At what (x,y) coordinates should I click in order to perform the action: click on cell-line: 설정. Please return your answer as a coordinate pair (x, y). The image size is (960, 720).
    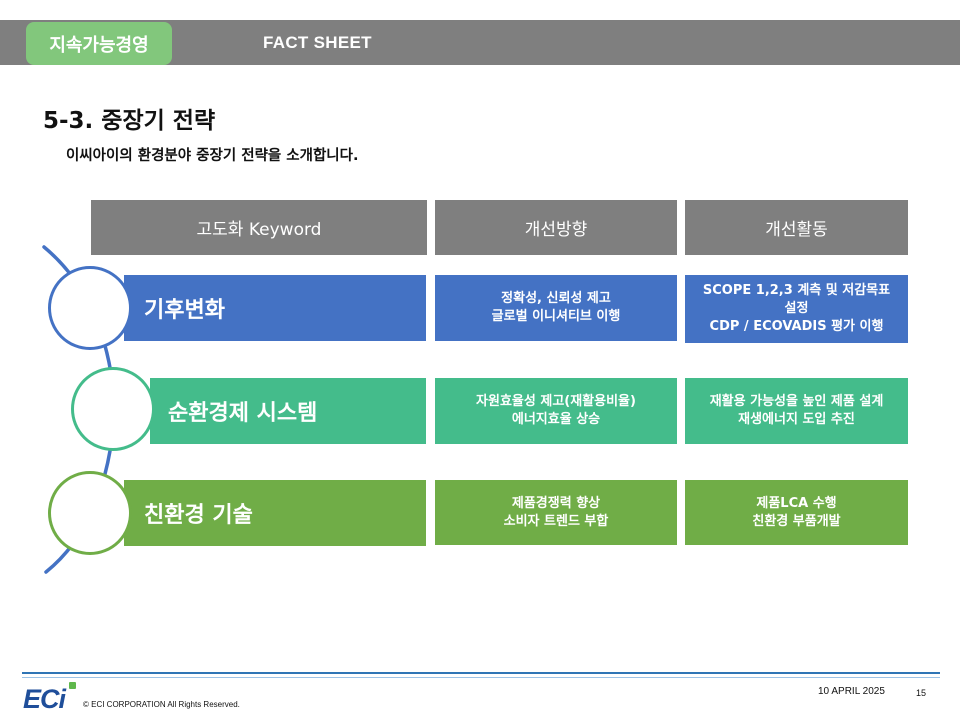
    Looking at the image, I should click on (796, 308).